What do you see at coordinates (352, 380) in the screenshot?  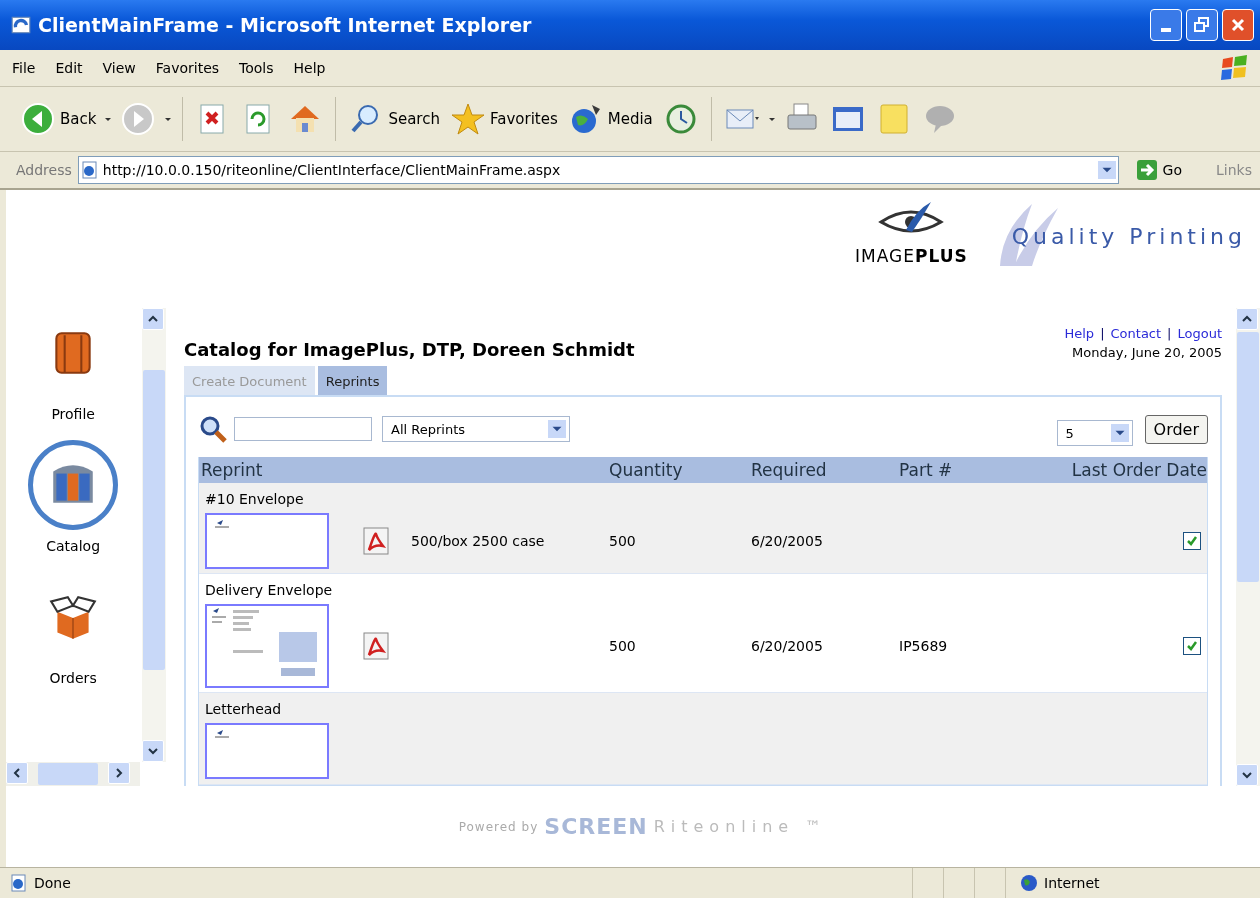 I see `tab: Reprints` at bounding box center [352, 380].